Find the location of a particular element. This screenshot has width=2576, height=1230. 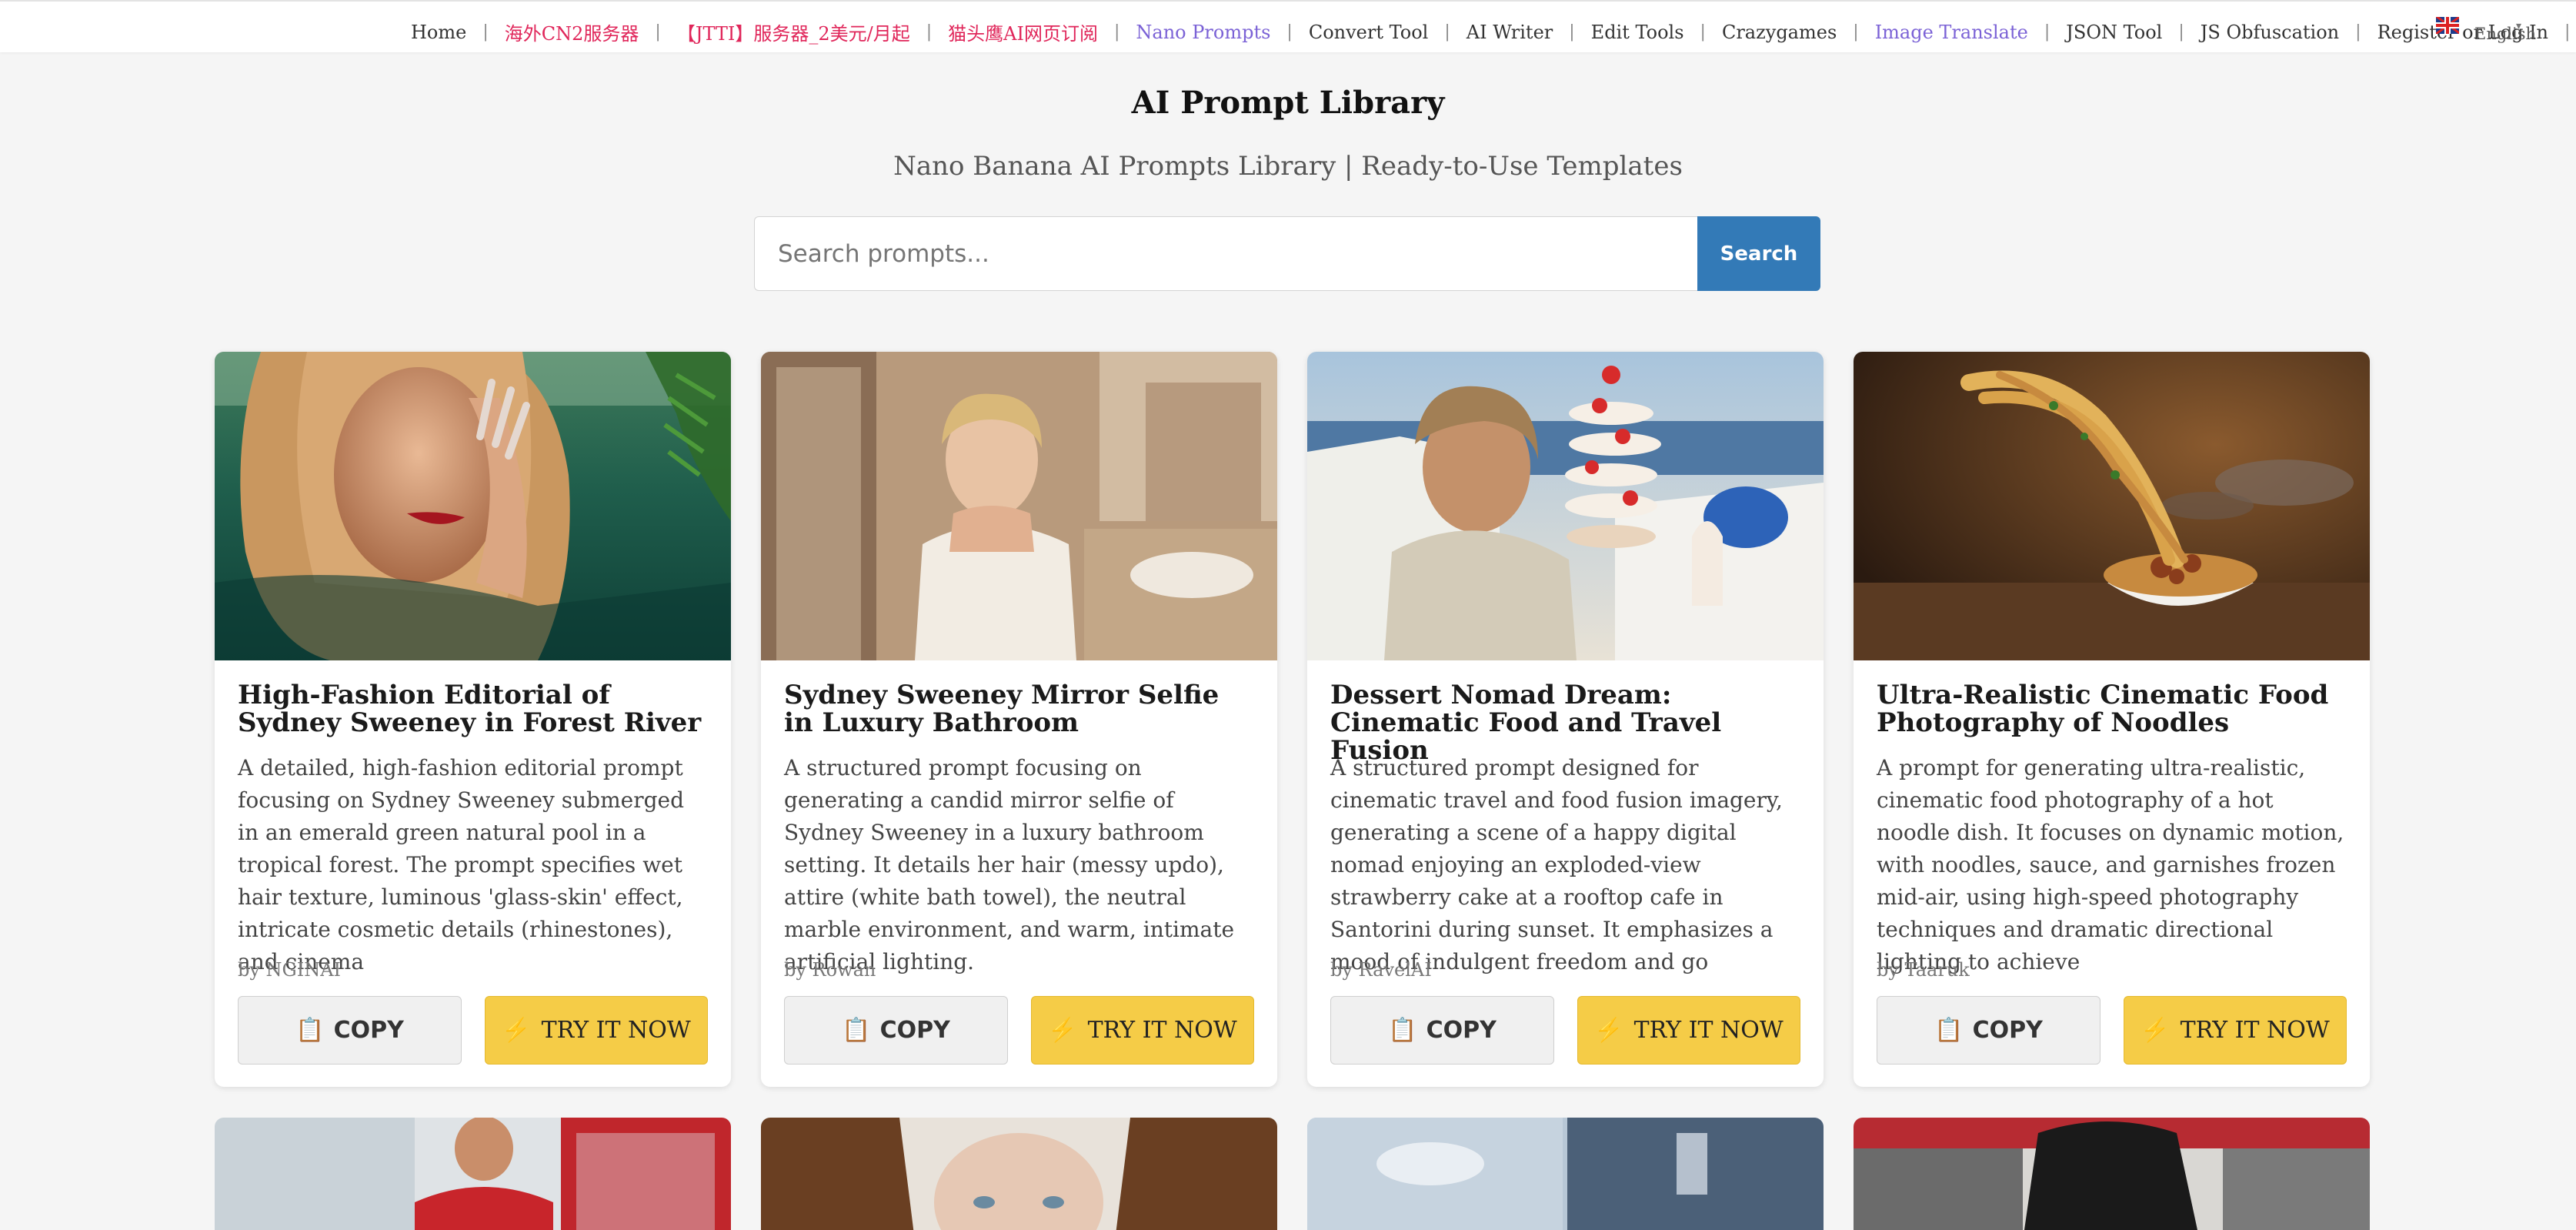

nav-home: Home is located at coordinates (438, 32).